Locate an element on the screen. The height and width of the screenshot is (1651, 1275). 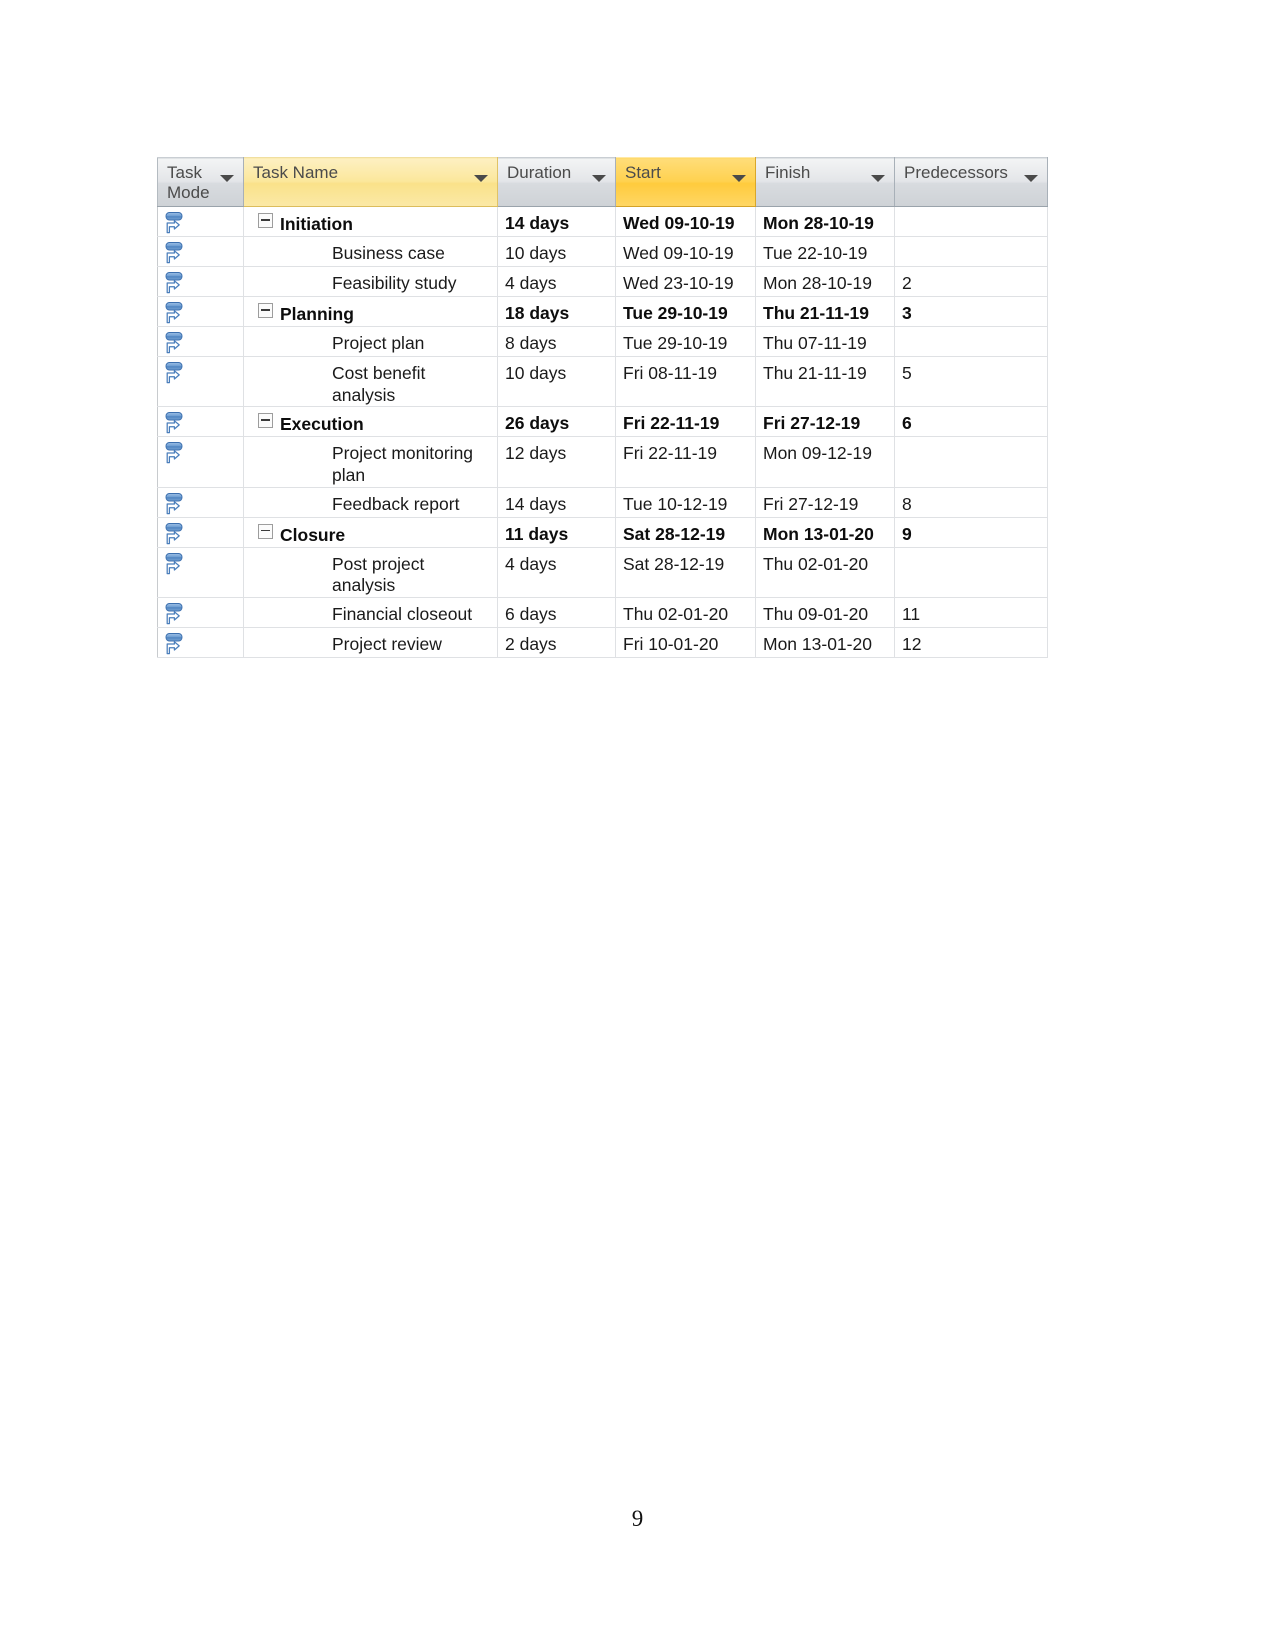
cell-finish: Thu 09-01-20 is located at coordinates (825, 613).